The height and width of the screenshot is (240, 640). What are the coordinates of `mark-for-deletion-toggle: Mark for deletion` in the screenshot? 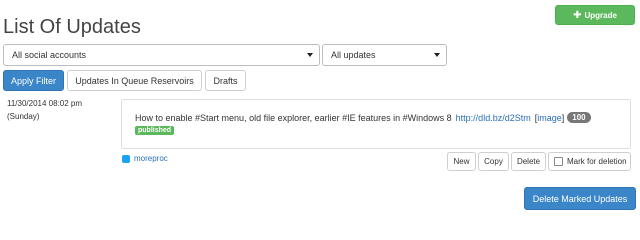 It's located at (589, 161).